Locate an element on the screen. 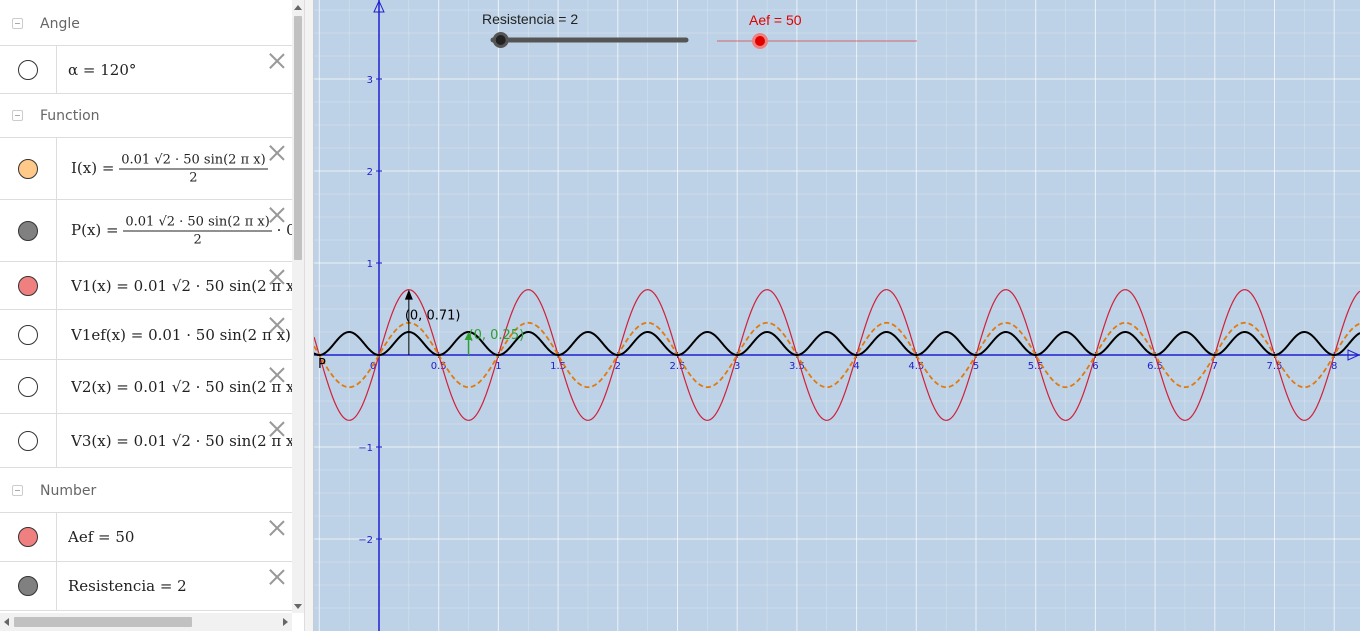 This screenshot has height=631, width=1360. point-P-label: P is located at coordinates (322, 364).